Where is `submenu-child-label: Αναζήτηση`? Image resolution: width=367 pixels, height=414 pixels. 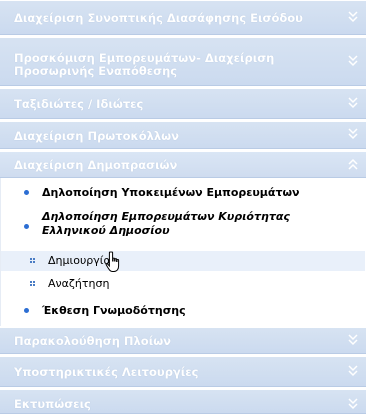 submenu-child-label: Αναζήτηση is located at coordinates (79, 283).